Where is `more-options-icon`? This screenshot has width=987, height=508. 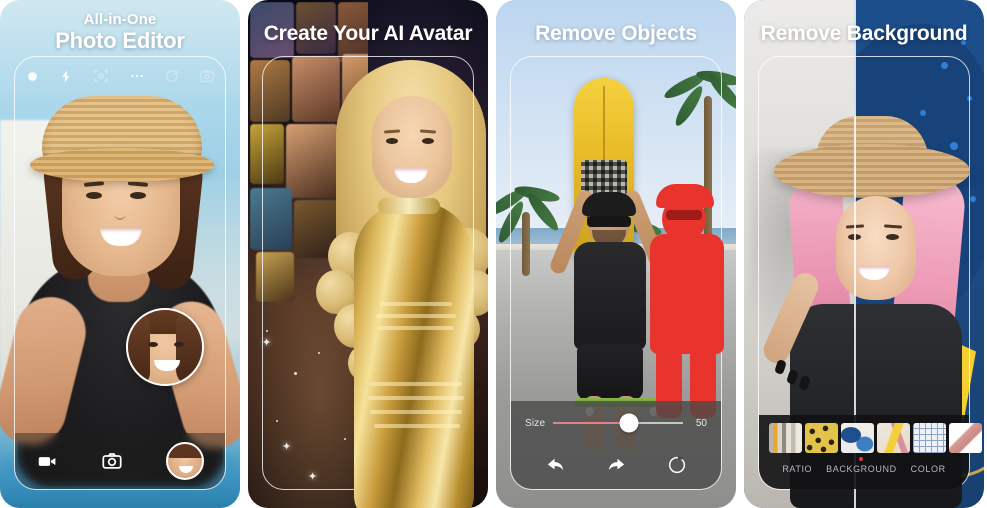 more-options-icon is located at coordinates (137, 76).